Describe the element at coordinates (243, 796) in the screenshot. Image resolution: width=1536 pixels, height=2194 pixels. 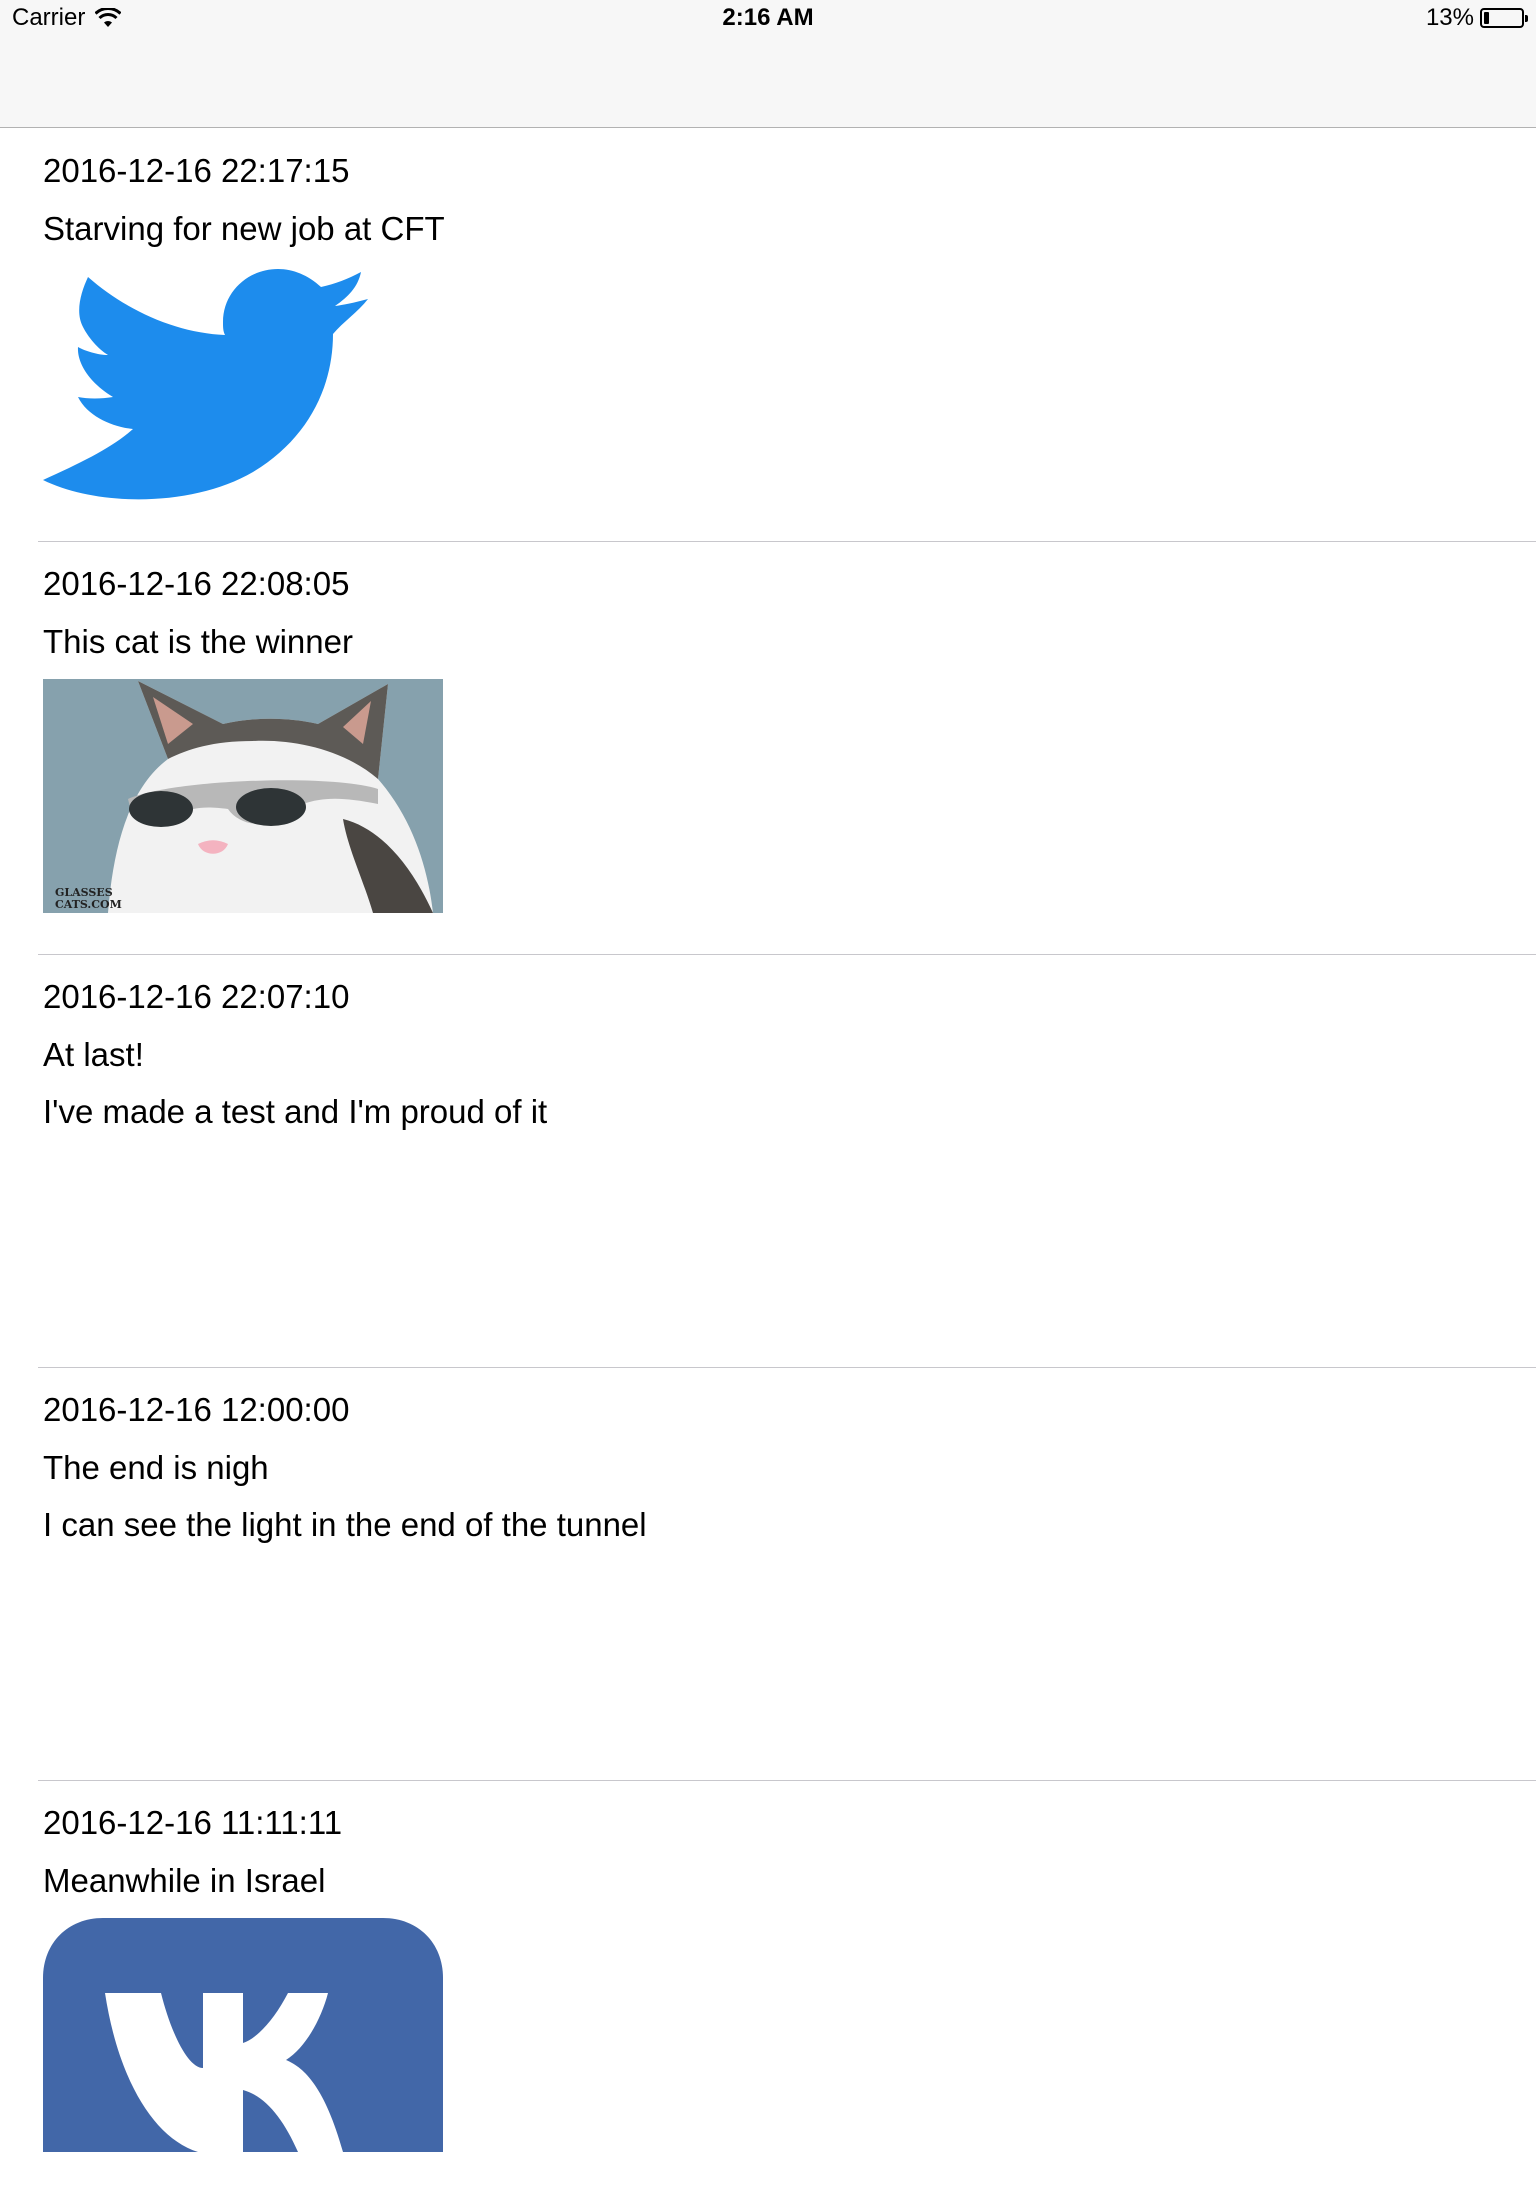
I see `cat-sunglasses-photo: GLASSES CATS.COM` at that location.